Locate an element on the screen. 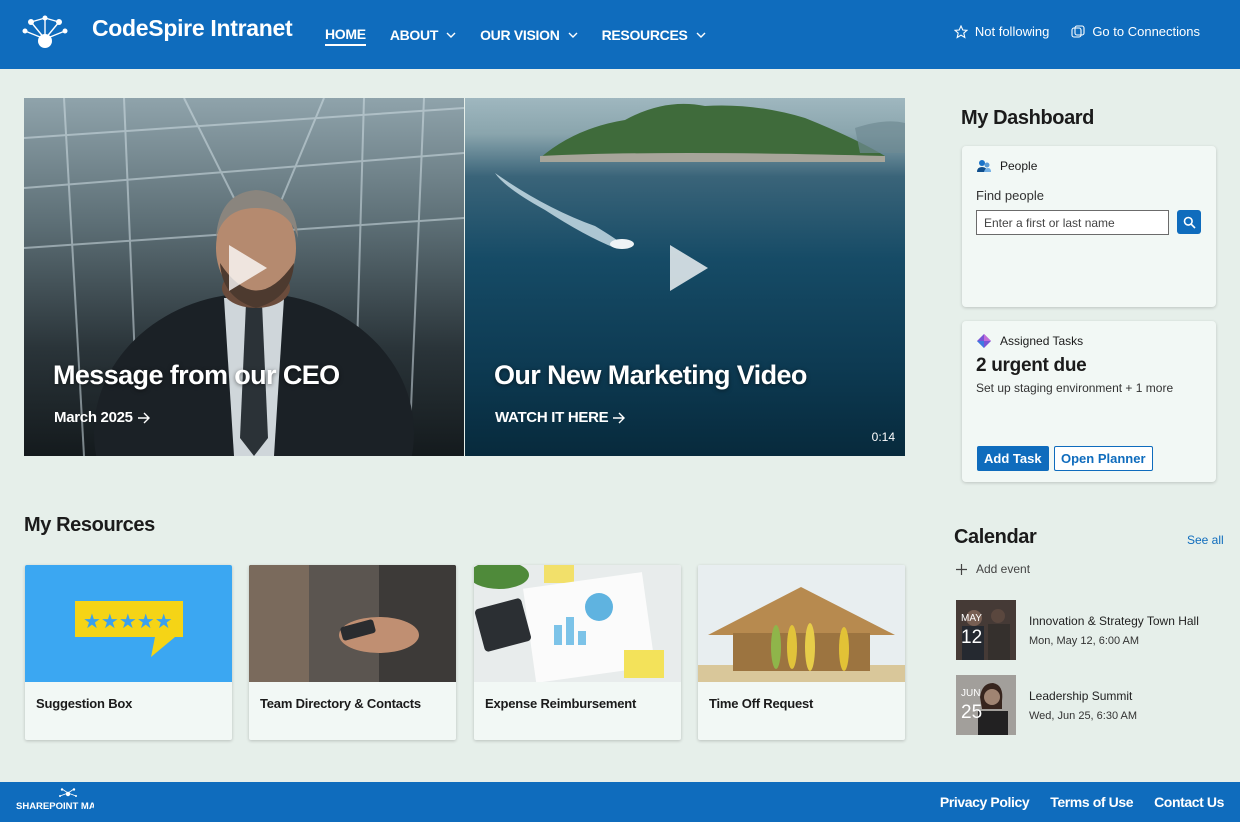 The image size is (1240, 822). team-directory-image is located at coordinates (352, 623).